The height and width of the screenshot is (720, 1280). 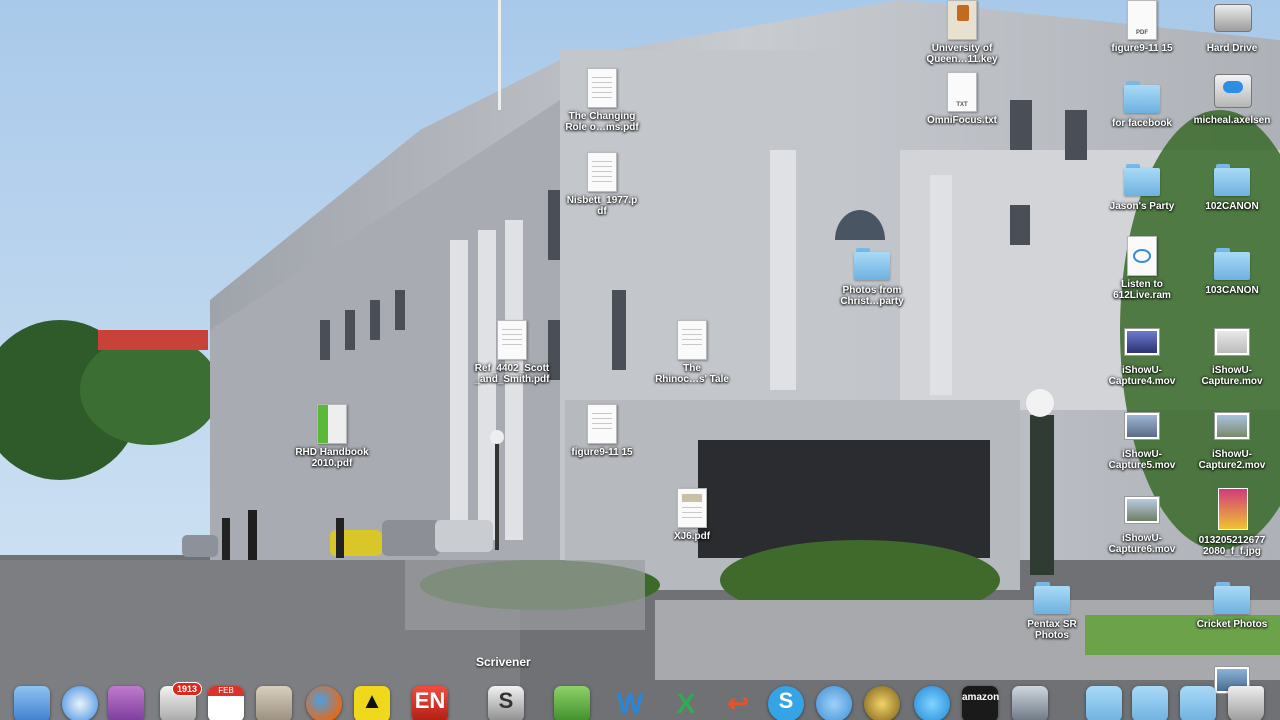 What do you see at coordinates (512, 374) in the screenshot?
I see `desktop-icon-label: Ref_4402_Scott _and_Smith.pdf` at bounding box center [512, 374].